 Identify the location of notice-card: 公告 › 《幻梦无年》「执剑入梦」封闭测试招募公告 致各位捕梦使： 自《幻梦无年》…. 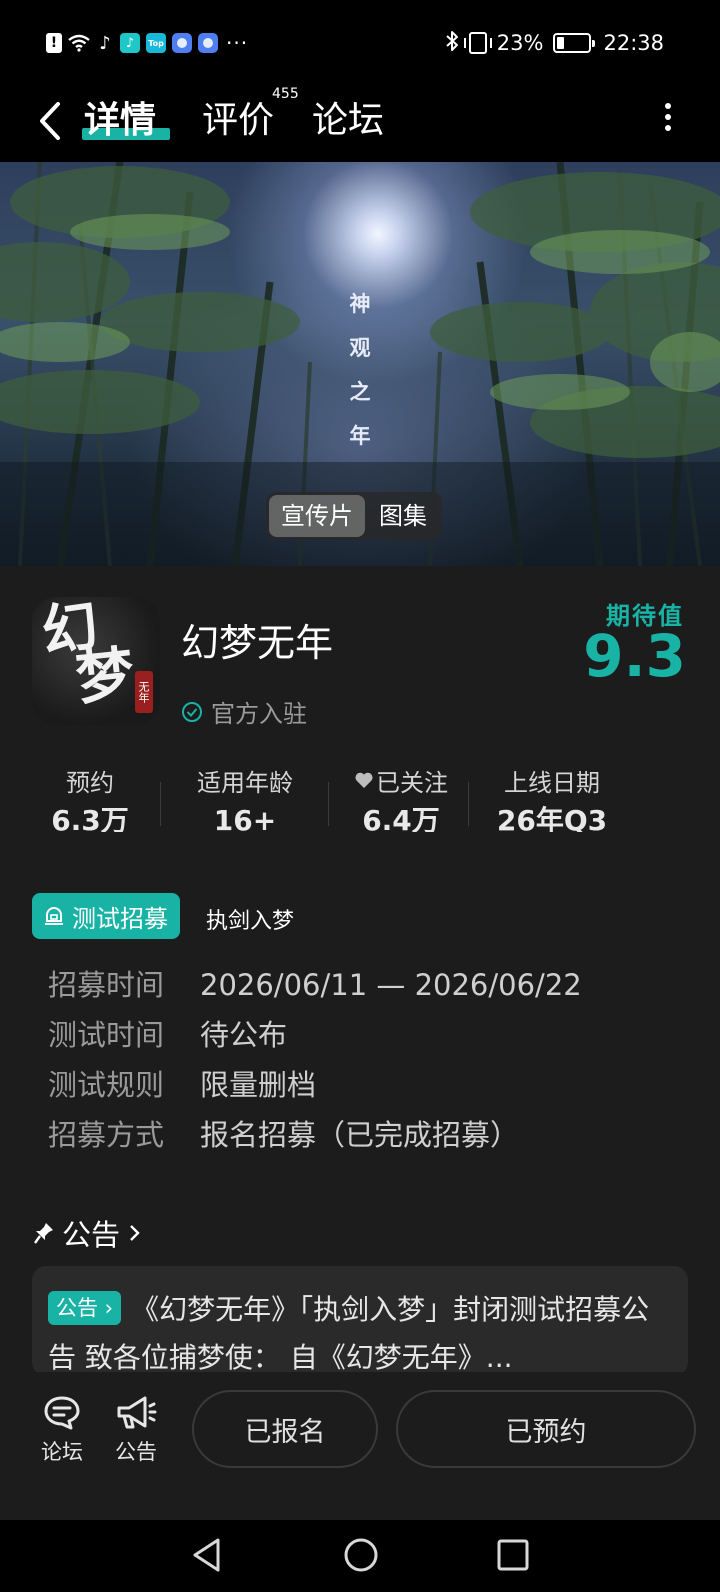
(360, 1321).